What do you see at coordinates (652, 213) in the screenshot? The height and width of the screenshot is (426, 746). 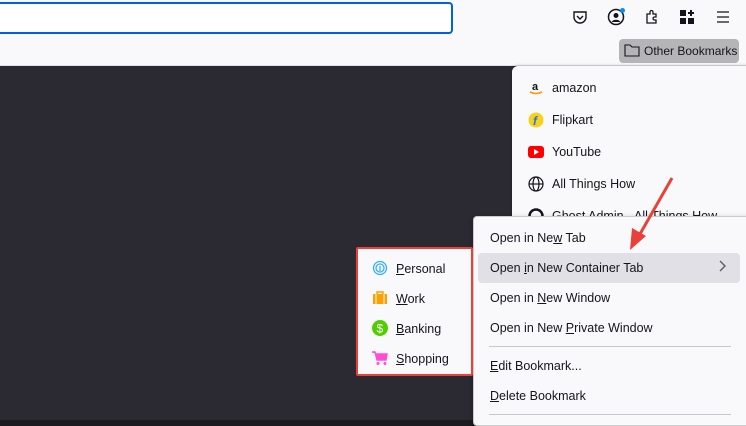 I see `annotation-arrow` at bounding box center [652, 213].